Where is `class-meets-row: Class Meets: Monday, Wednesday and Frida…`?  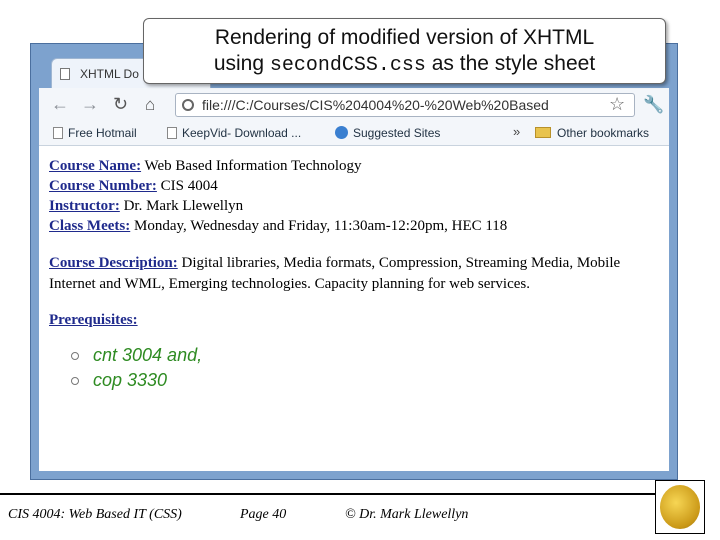 class-meets-row: Class Meets: Monday, Wednesday and Frida… is located at coordinates (278, 226).